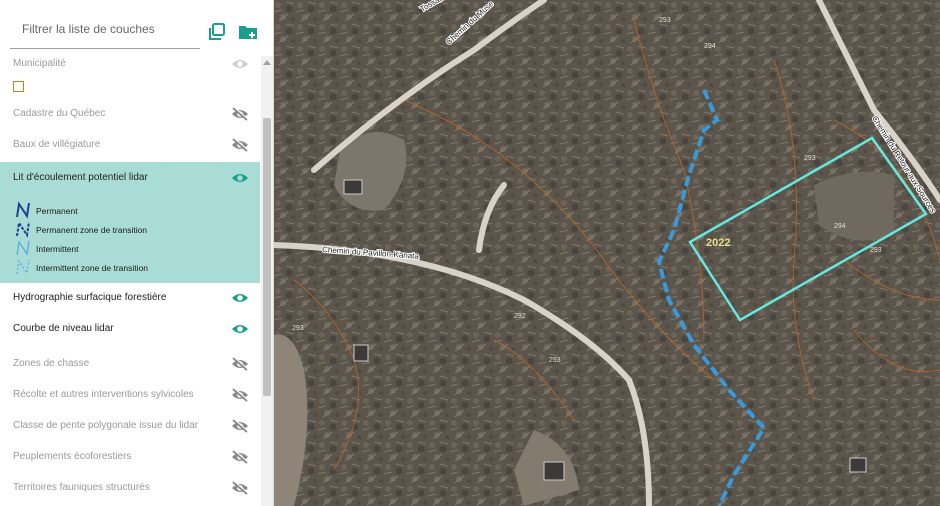  Describe the element at coordinates (57, 249) in the screenshot. I see `legend-label: Intermittent` at that location.